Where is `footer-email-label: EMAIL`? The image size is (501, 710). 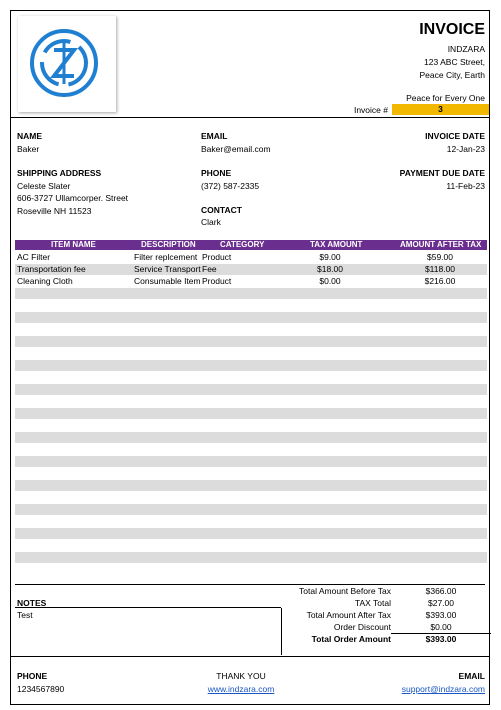
footer-email-label: EMAIL is located at coordinates (471, 676).